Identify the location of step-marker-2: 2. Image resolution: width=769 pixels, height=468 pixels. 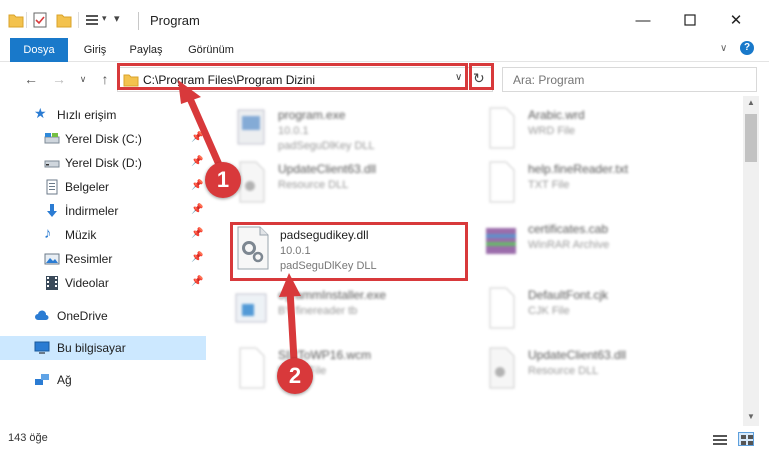
(295, 376).